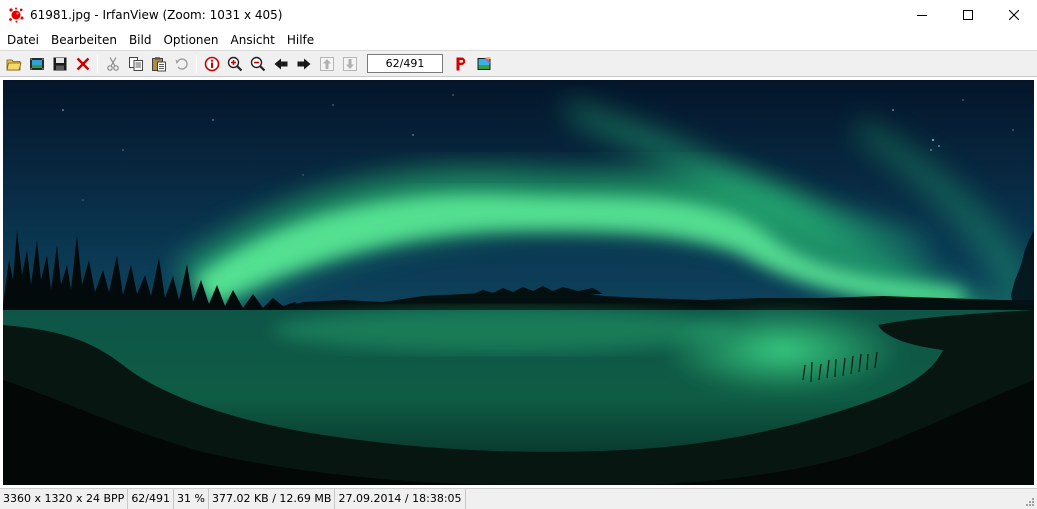 This screenshot has height=509, width=1037. I want to click on next-arrow-icon, so click(303, 63).